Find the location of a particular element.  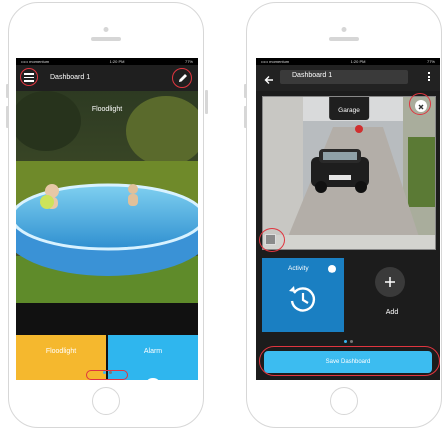

add-tile: Add is located at coordinates (392, 295).